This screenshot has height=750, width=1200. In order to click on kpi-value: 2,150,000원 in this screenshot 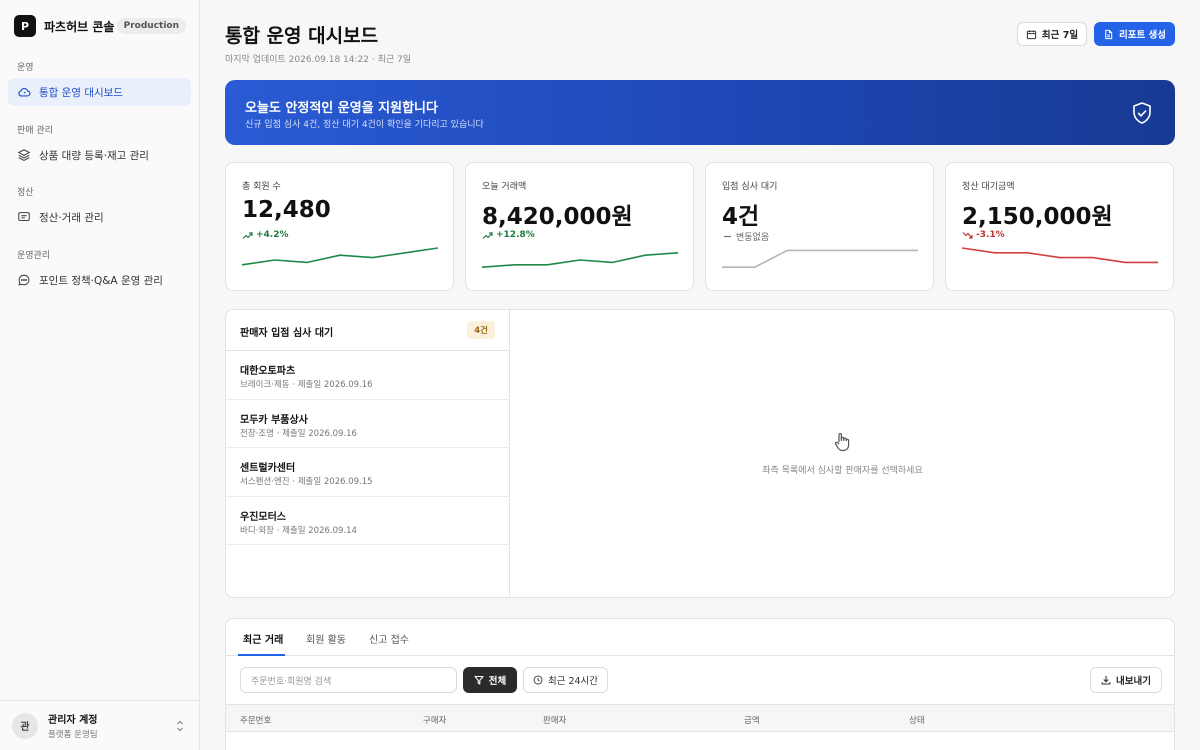, I will do `click(1037, 217)`.